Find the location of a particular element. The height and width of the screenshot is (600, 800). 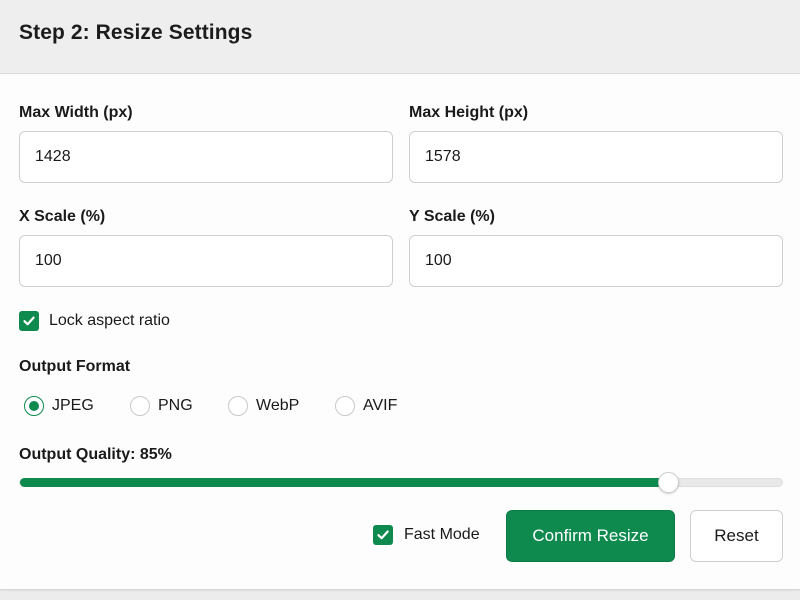

quality-slider is located at coordinates (401, 482).